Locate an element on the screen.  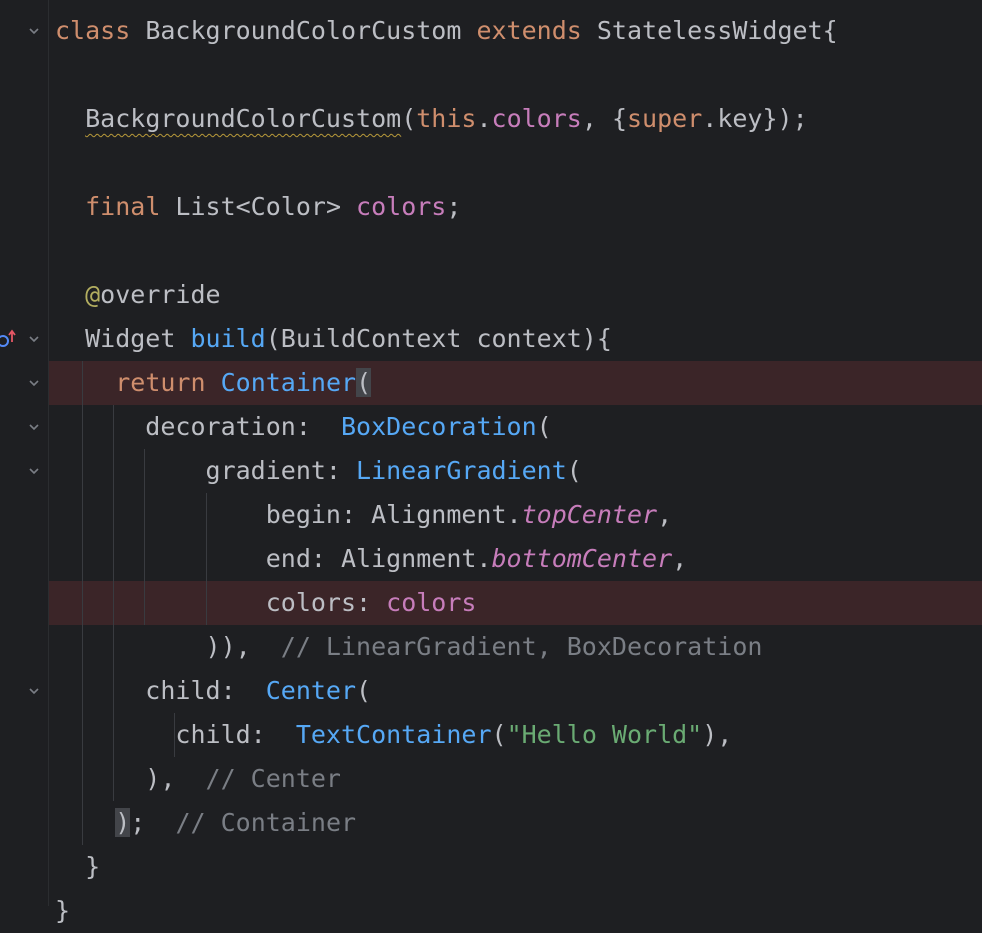
code-token: extends is located at coordinates (529, 30).